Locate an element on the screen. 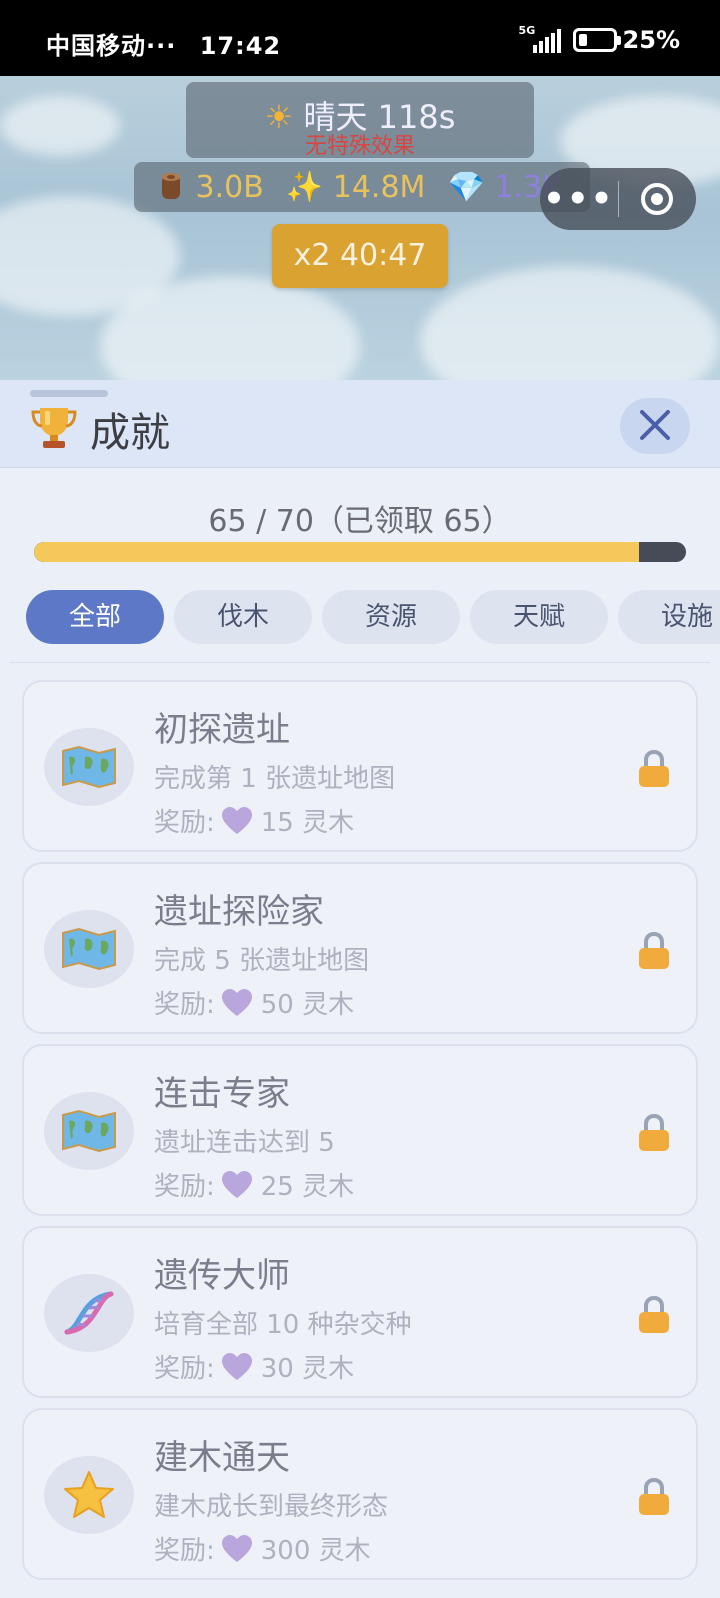 Image resolution: width=720 pixels, height=1598 pixels. achievement-desc: 遗址连击达到 5 is located at coordinates (244, 1143).